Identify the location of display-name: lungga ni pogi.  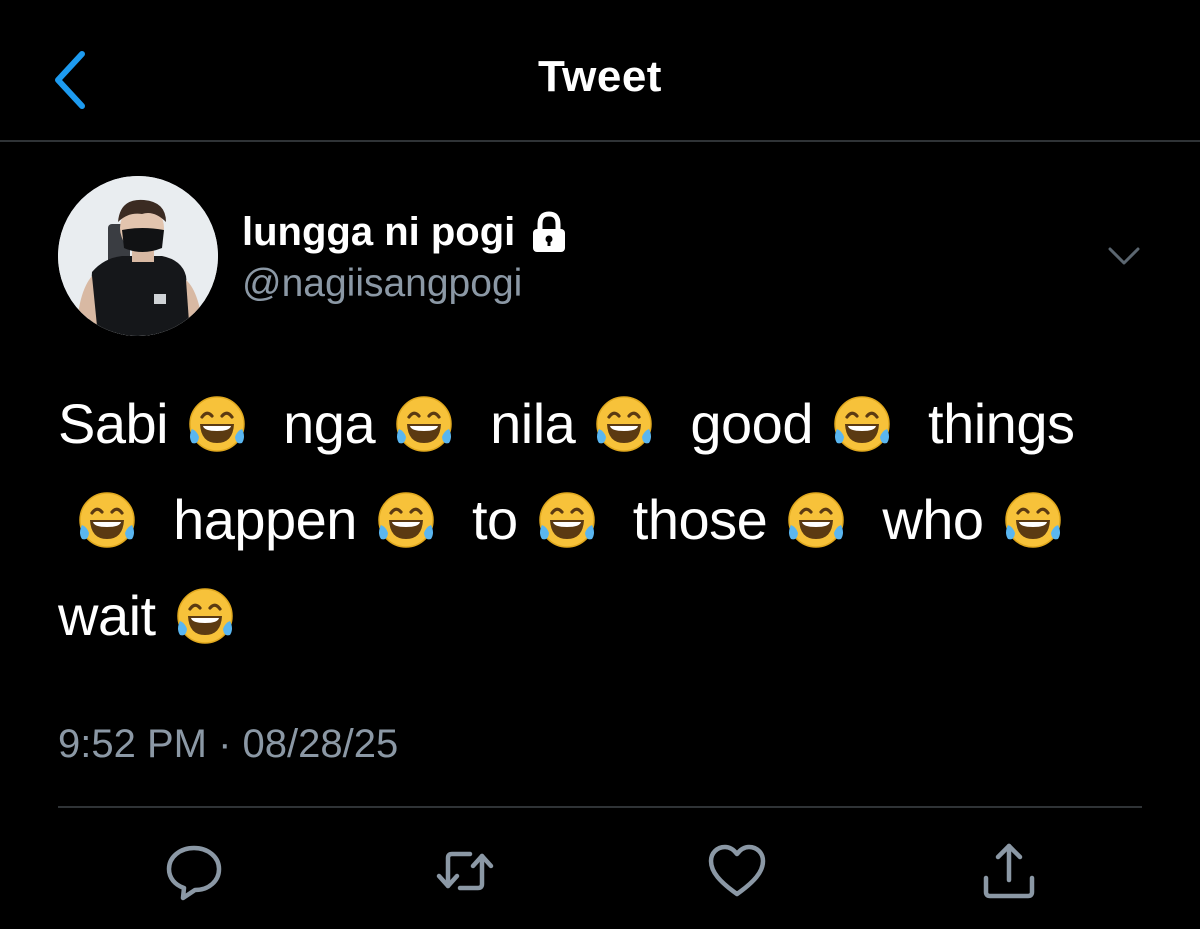
(378, 232).